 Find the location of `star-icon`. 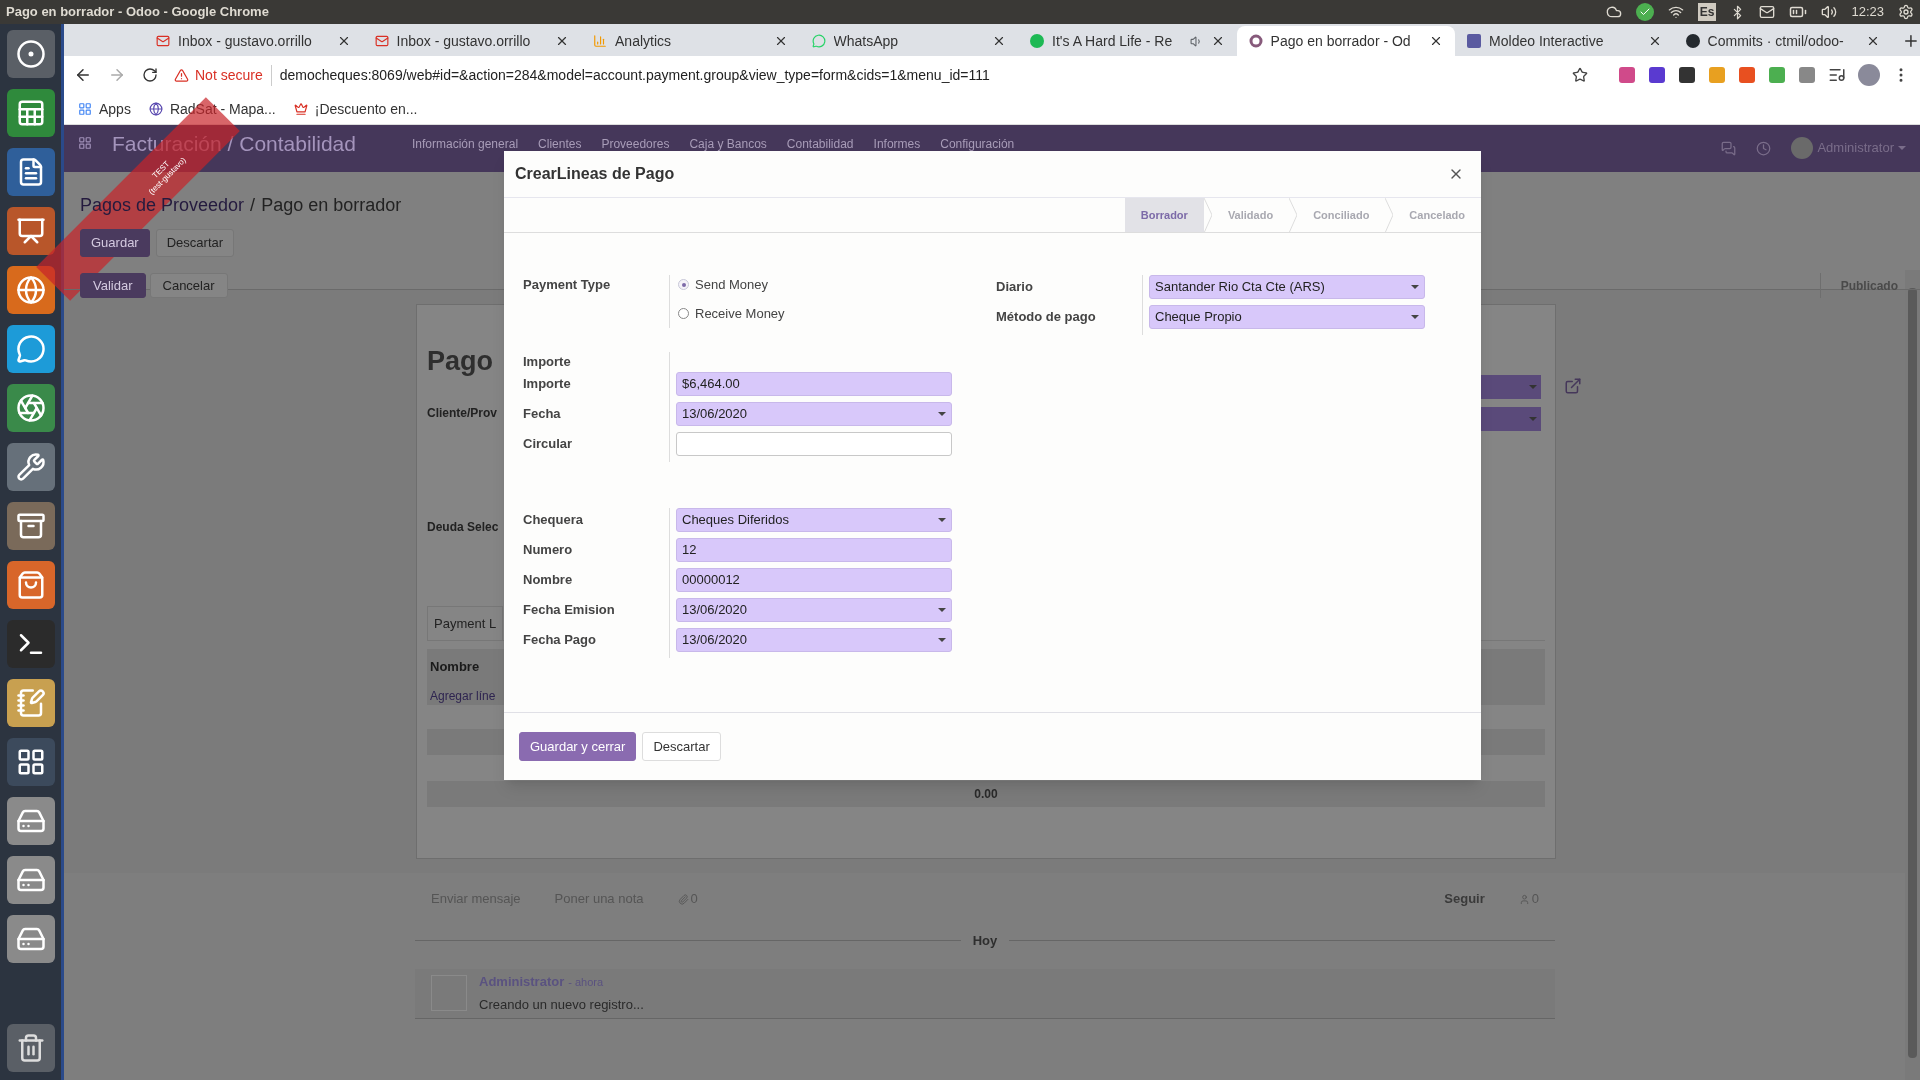

star-icon is located at coordinates (1580, 75).